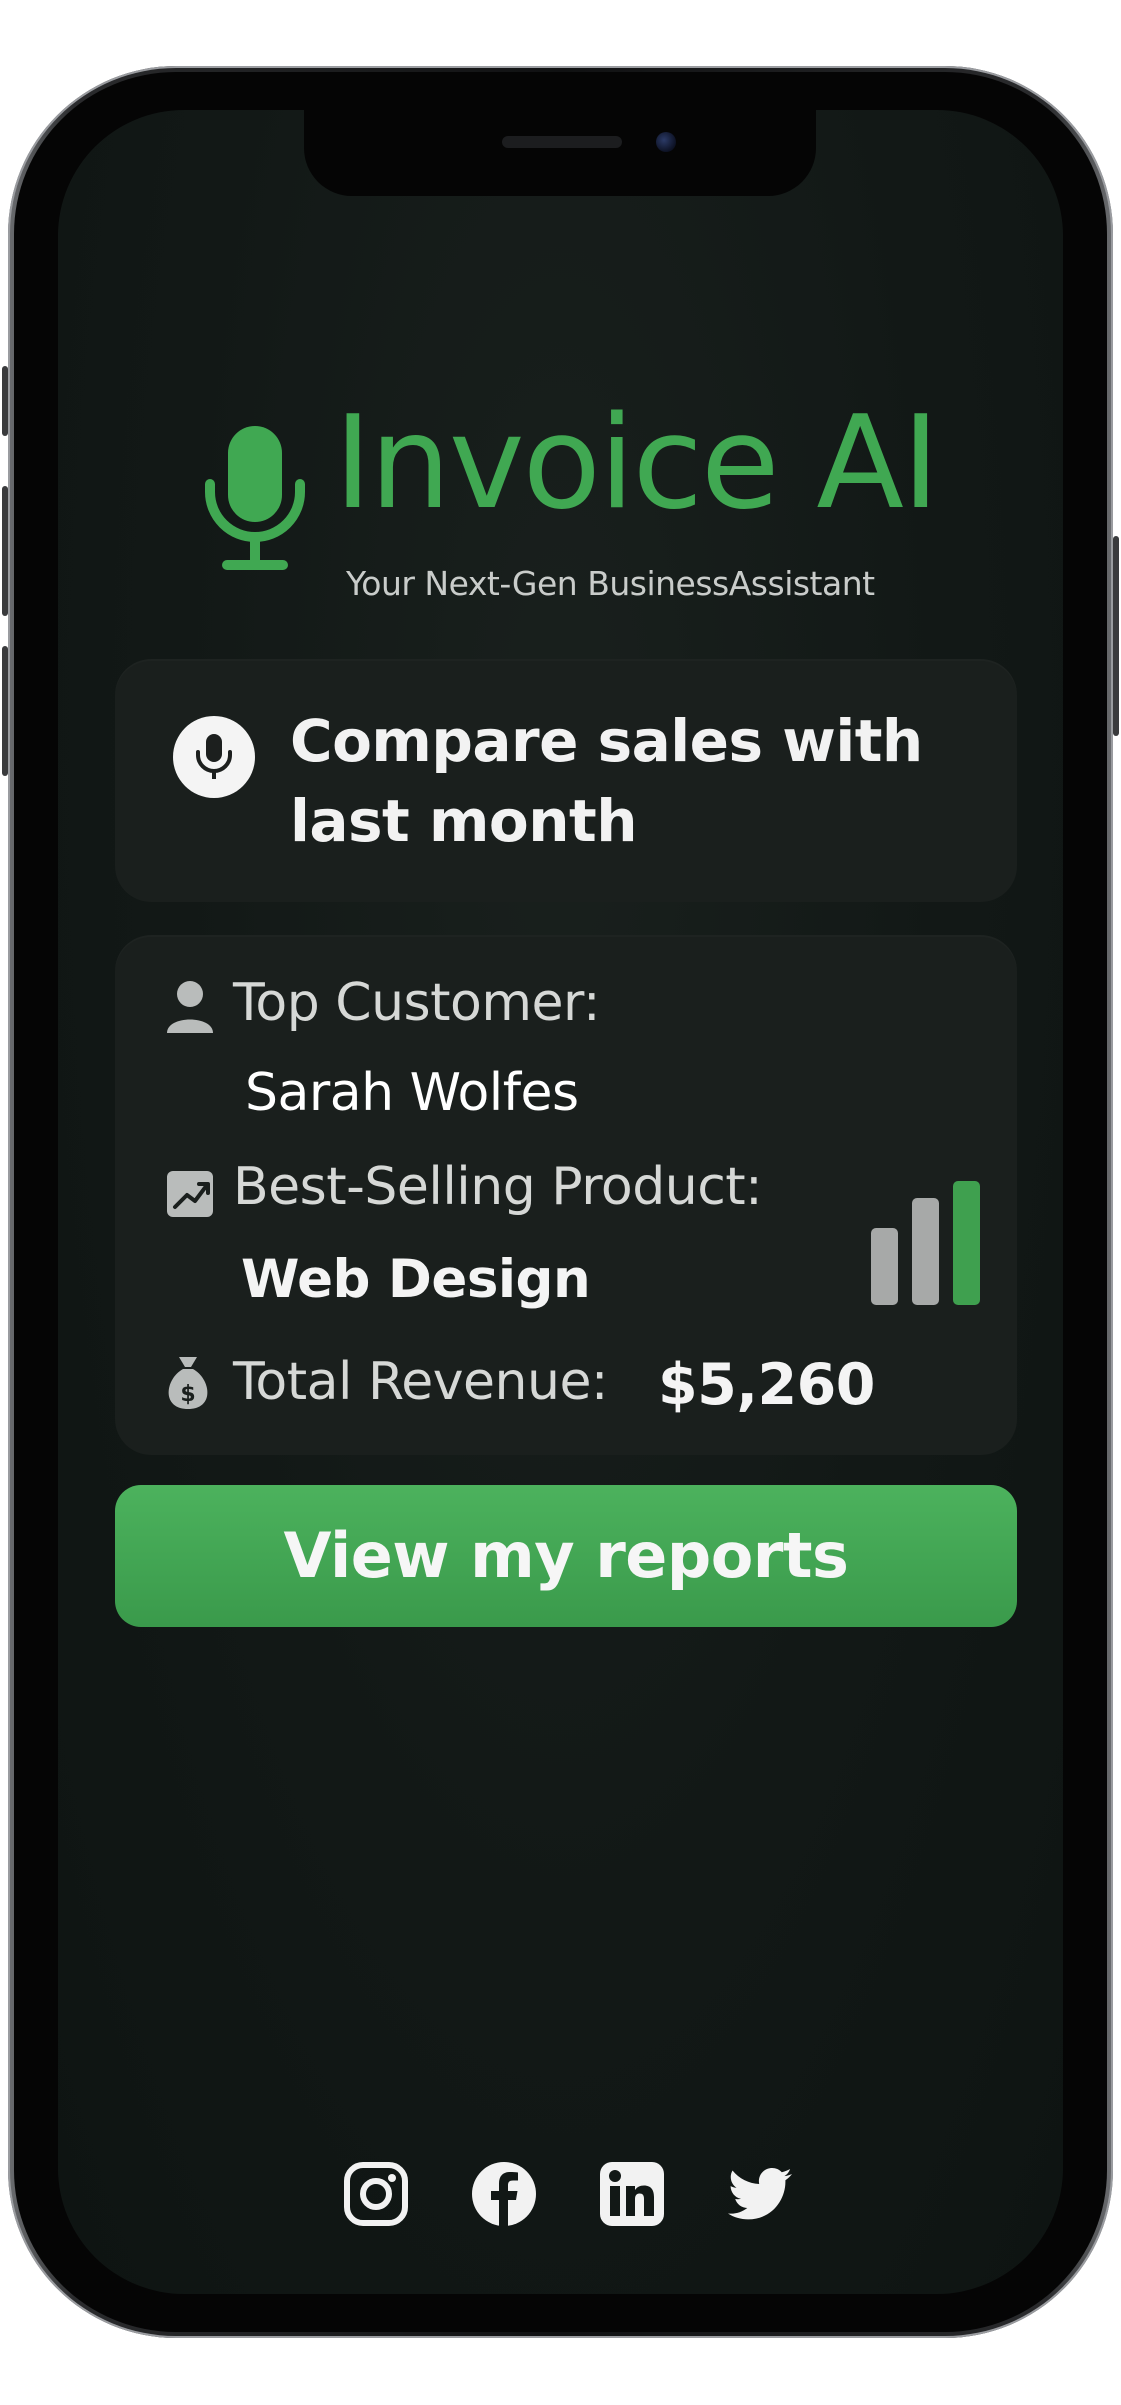 This screenshot has width=1121, height=2405. What do you see at coordinates (498, 1187) in the screenshot?
I see `best-product-label: Best-Selling Product:` at bounding box center [498, 1187].